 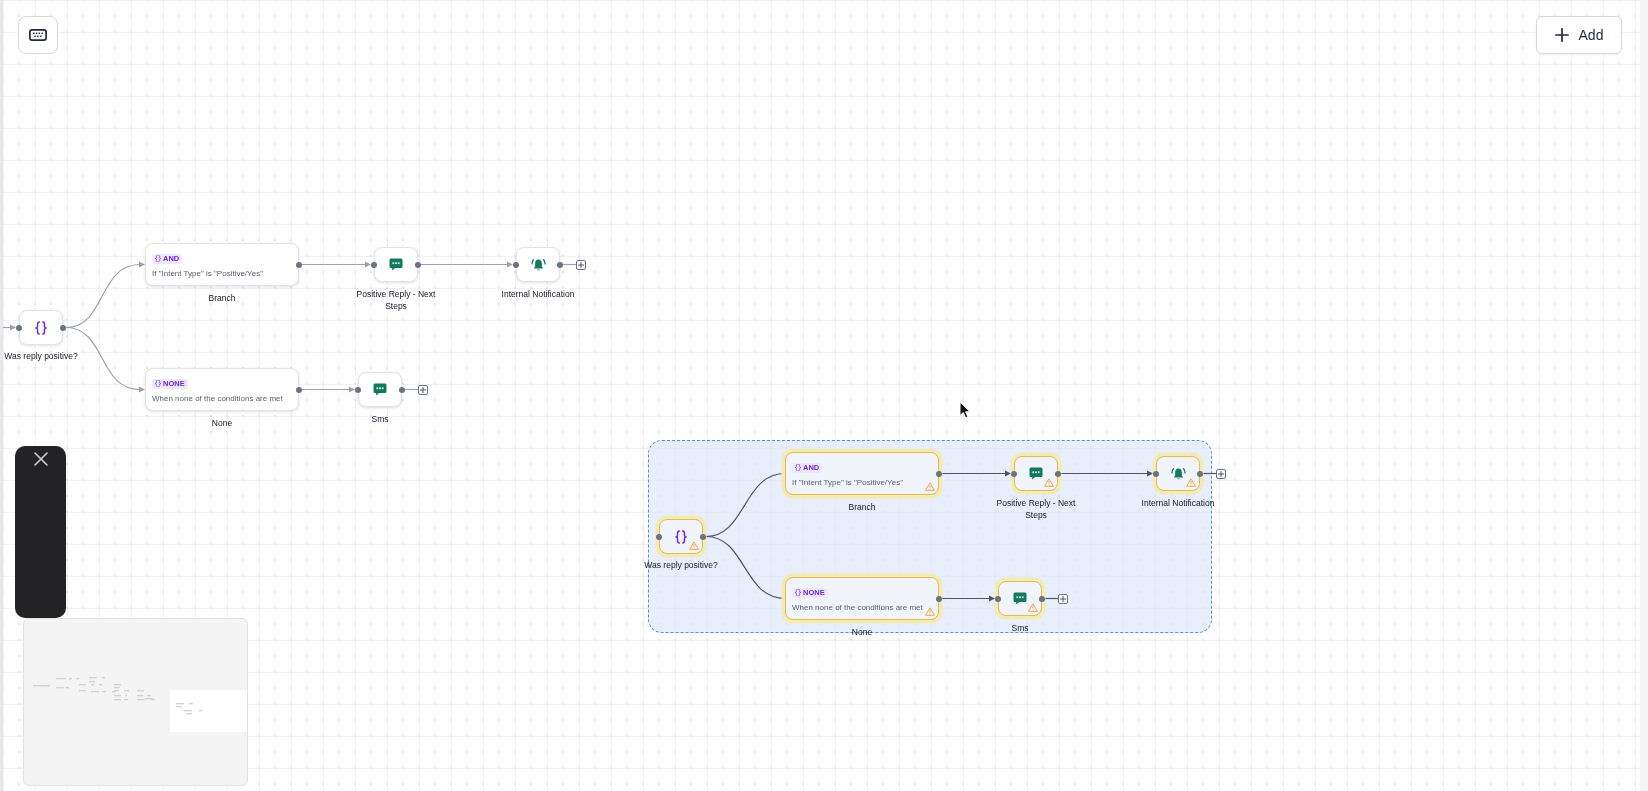 What do you see at coordinates (965, 410) in the screenshot?
I see `cursor-icon` at bounding box center [965, 410].